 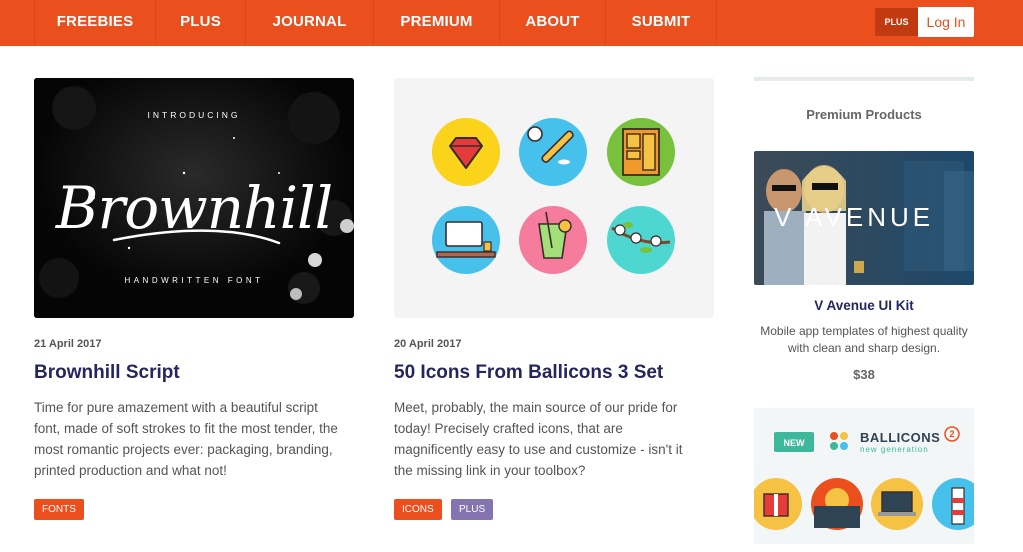 I want to click on ballicons-thumbnail, so click(x=554, y=198).